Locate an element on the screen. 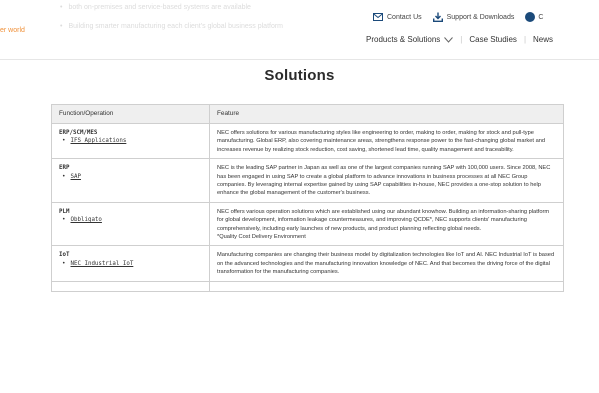  mail-icon is located at coordinates (378, 17).